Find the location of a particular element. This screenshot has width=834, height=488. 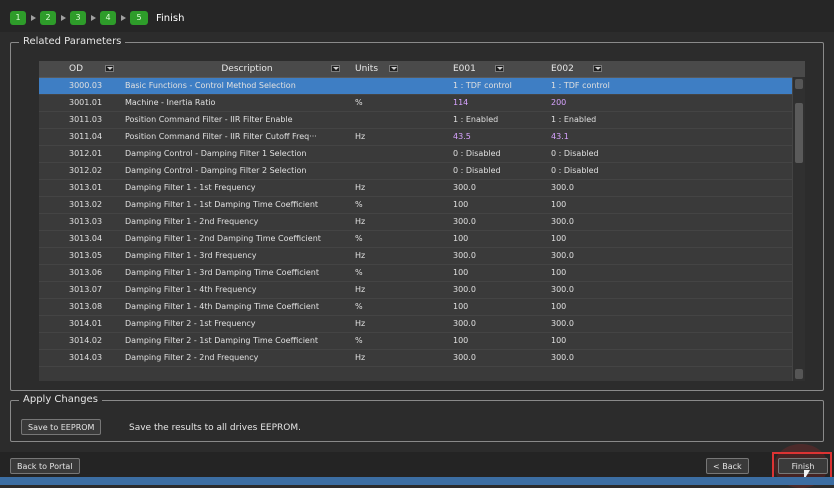

scrollbar-thumb is located at coordinates (799, 133).